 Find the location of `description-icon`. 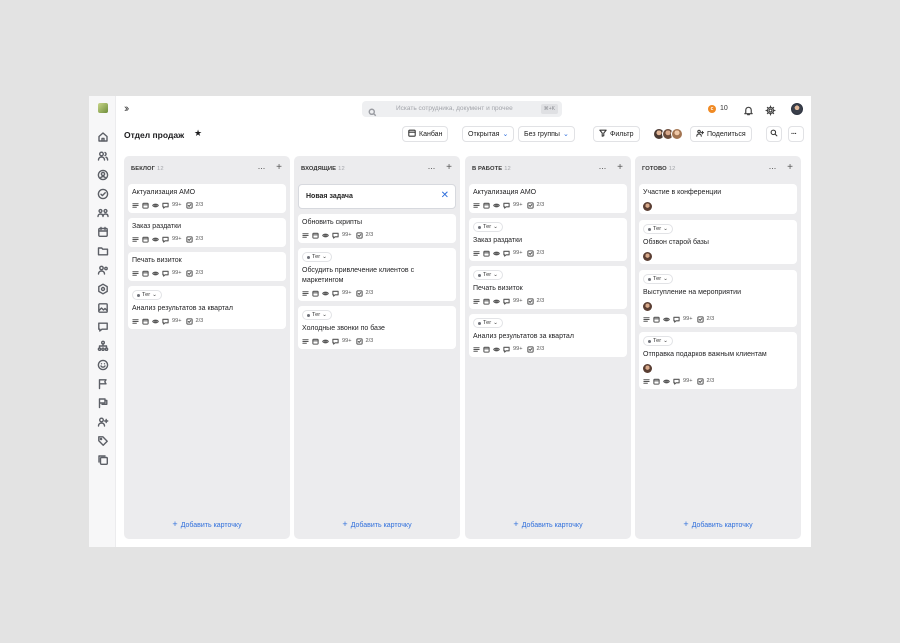

description-icon is located at coordinates (135, 239).